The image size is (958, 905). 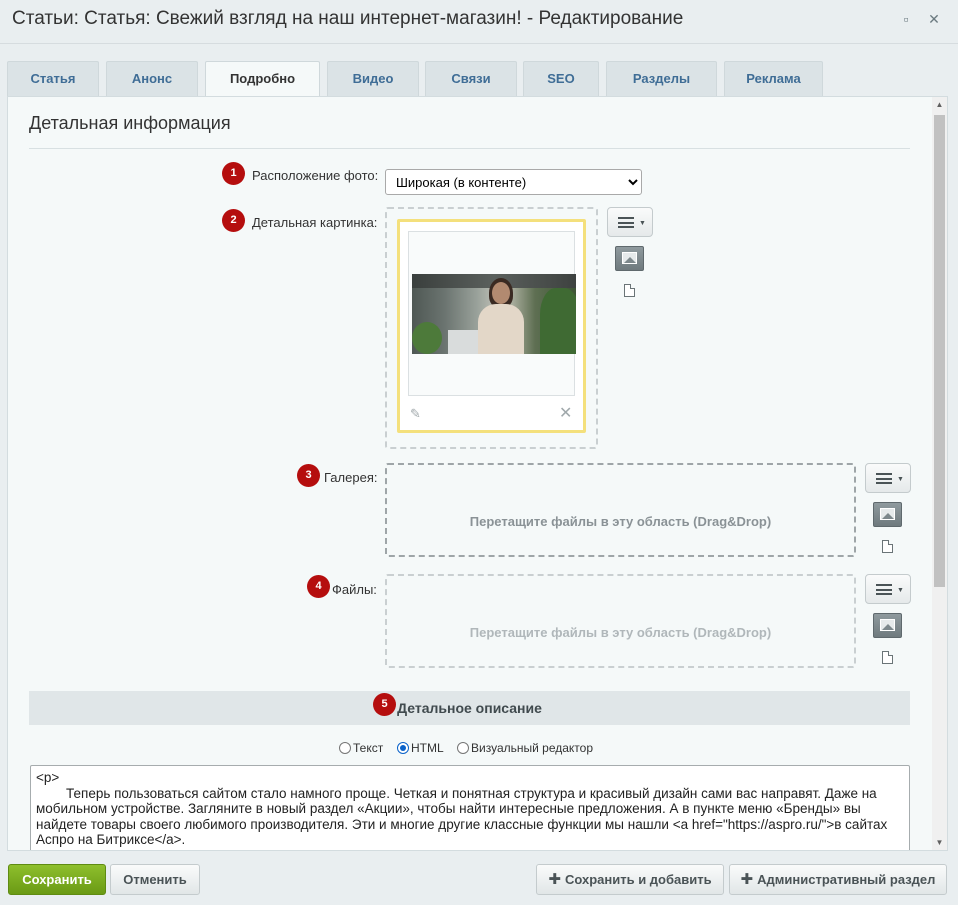 I want to click on step-badge-3: 3, so click(x=308, y=475).